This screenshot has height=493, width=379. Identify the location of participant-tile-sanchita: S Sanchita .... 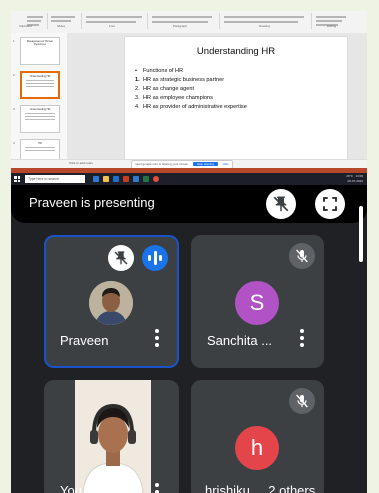
(257, 301).